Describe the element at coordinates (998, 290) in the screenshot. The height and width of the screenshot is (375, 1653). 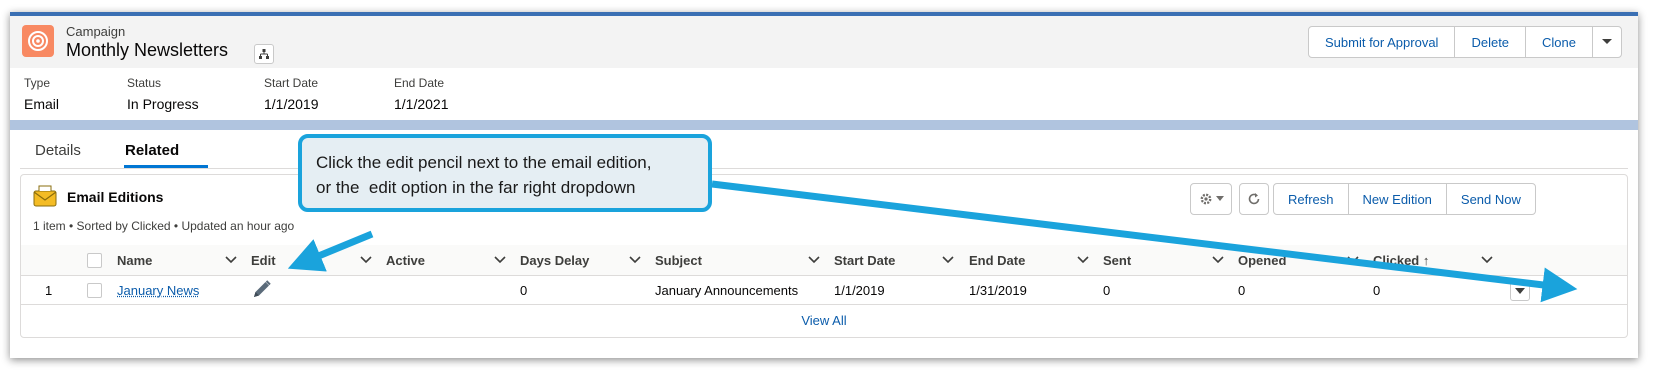
I see `end-date-cell: 1/31/2019` at that location.